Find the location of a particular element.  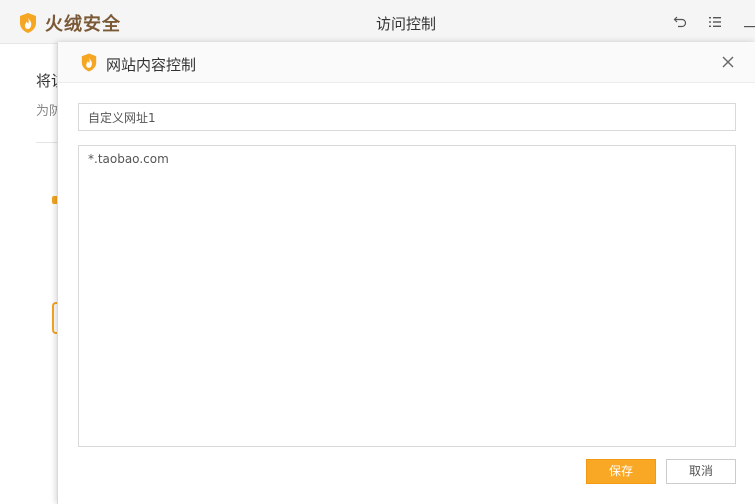

cancel-button: 取消 is located at coordinates (701, 471).